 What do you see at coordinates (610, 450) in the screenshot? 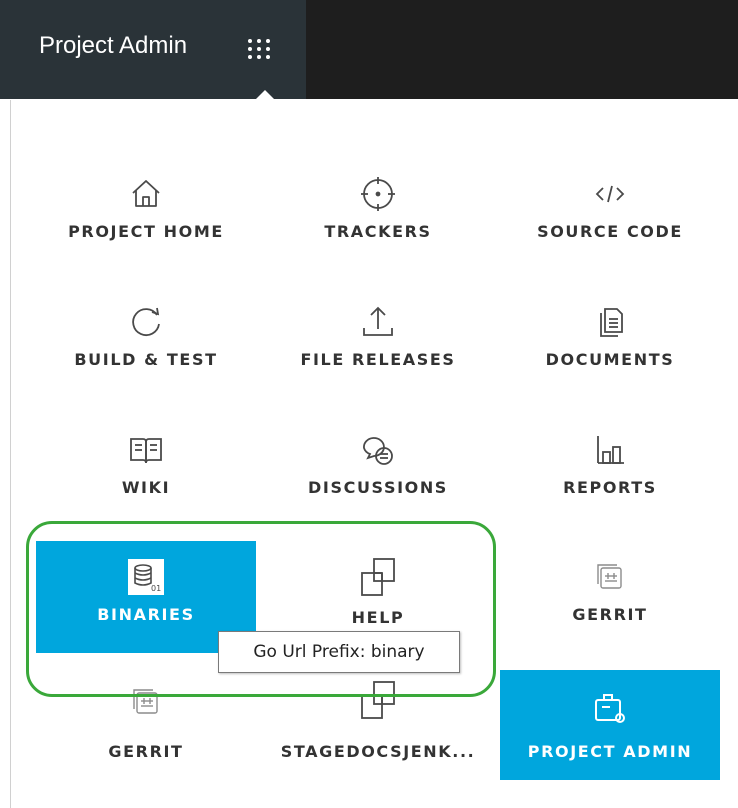
I see `bar-chart-icon` at bounding box center [610, 450].